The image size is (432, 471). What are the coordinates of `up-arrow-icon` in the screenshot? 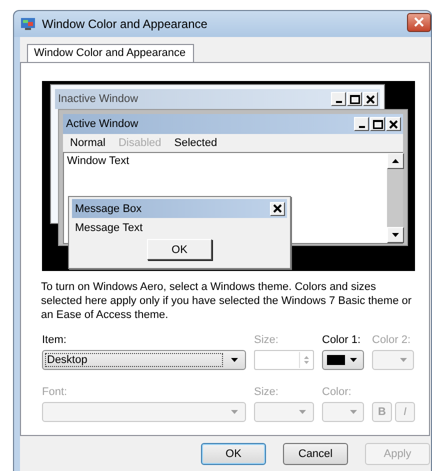 It's located at (306, 357).